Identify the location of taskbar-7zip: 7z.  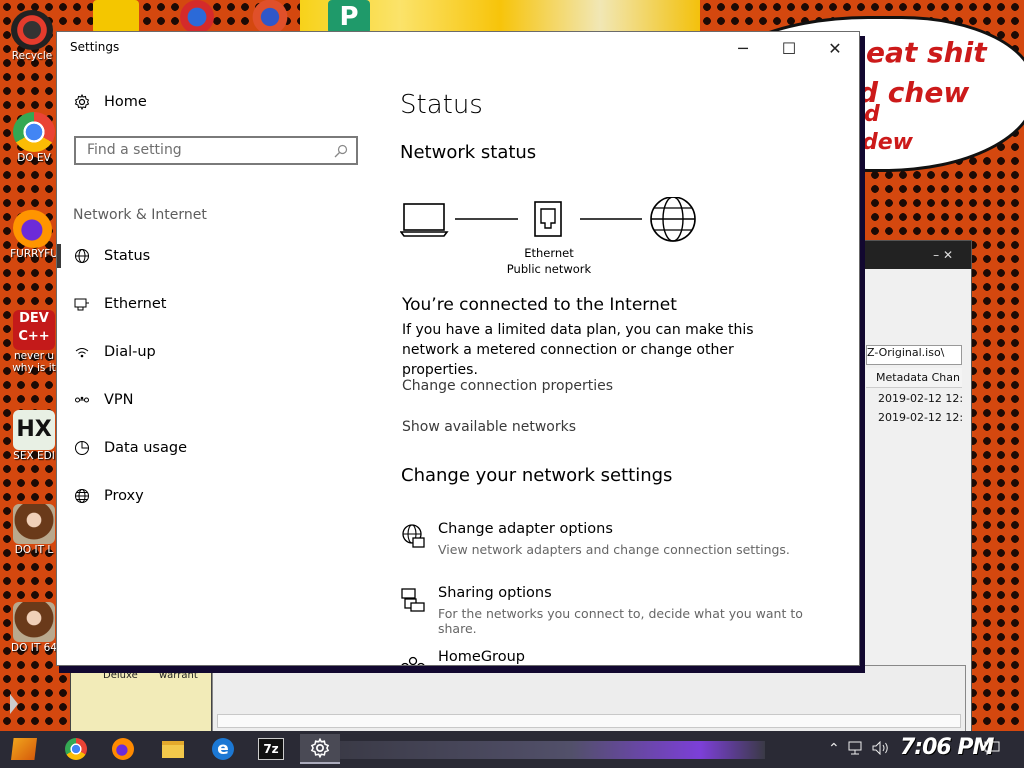
(271, 749).